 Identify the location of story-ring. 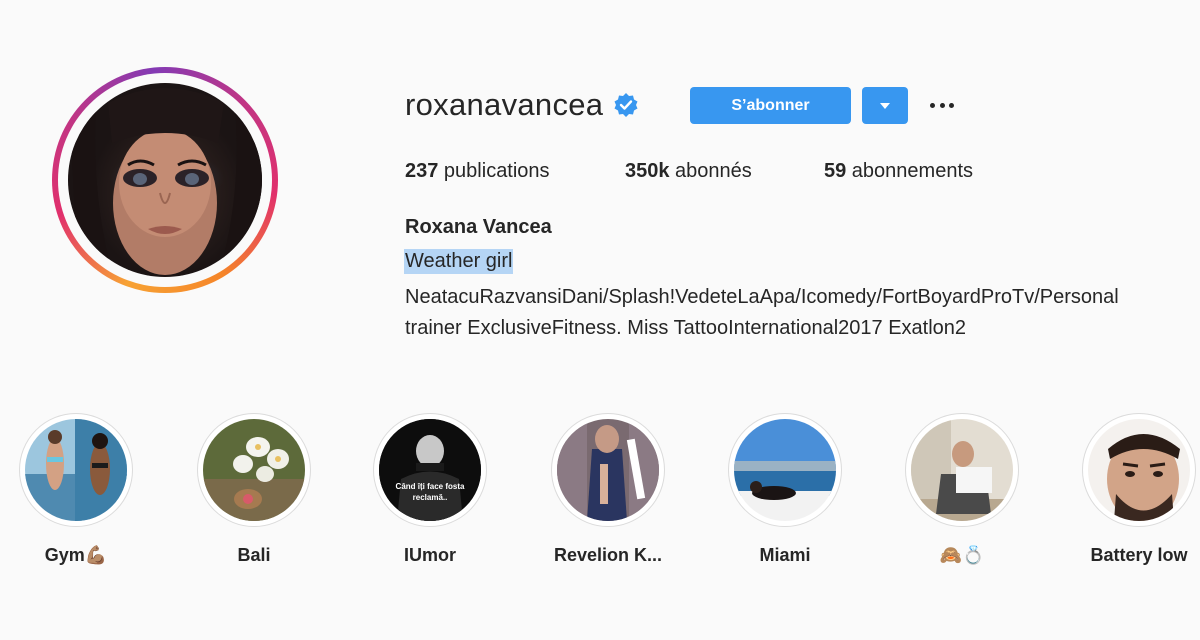
(165, 180).